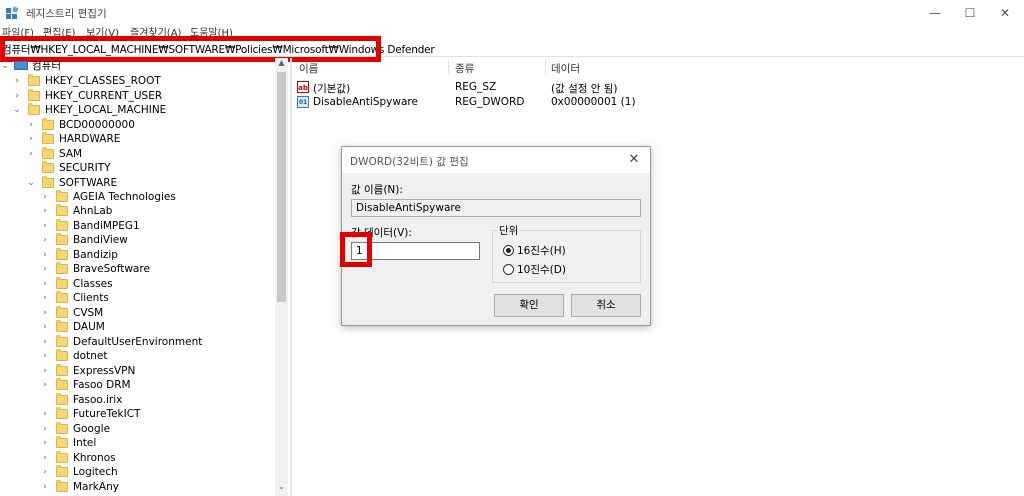 The width and height of the screenshot is (1024, 496). Describe the element at coordinates (79, 486) in the screenshot. I see `tree-item: › MarkAny` at that location.